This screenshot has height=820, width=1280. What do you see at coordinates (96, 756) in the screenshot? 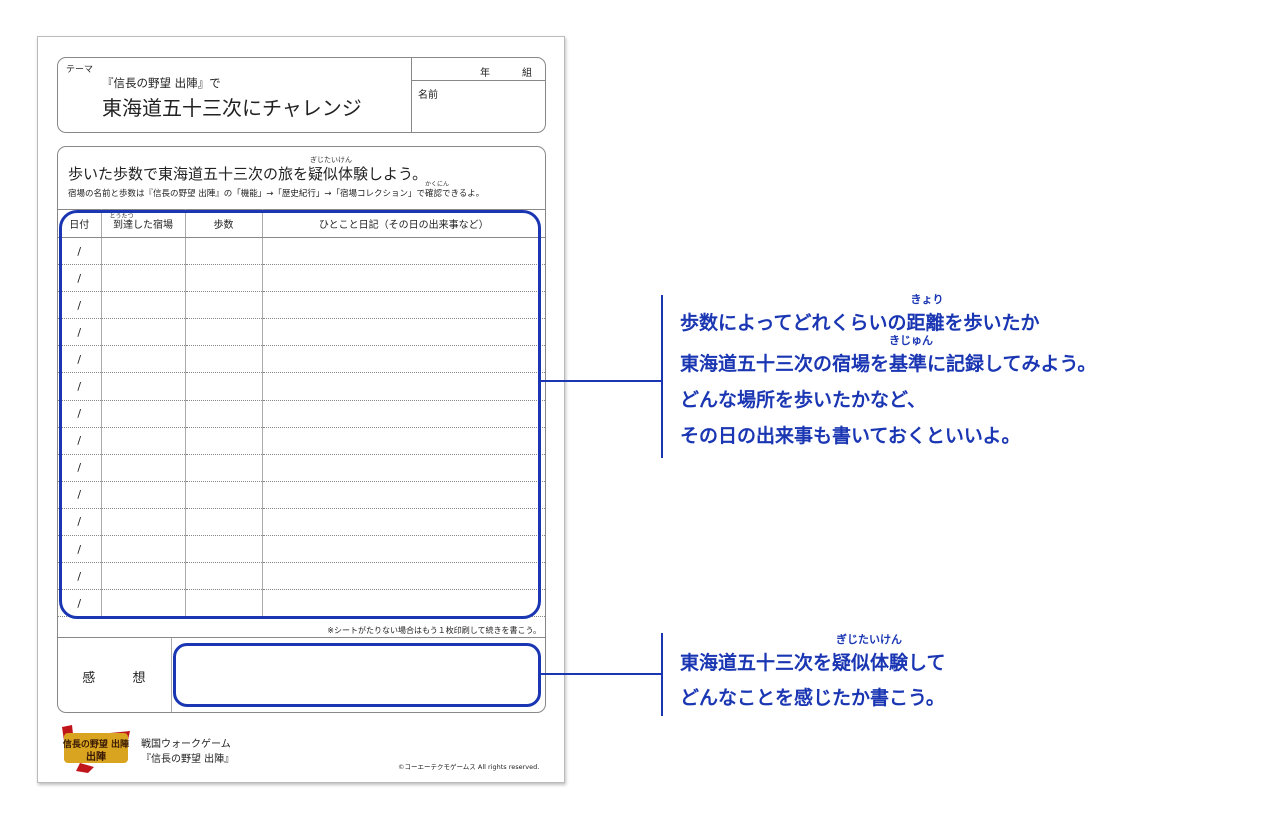
I see `svg-text: 出陣` at bounding box center [96, 756].